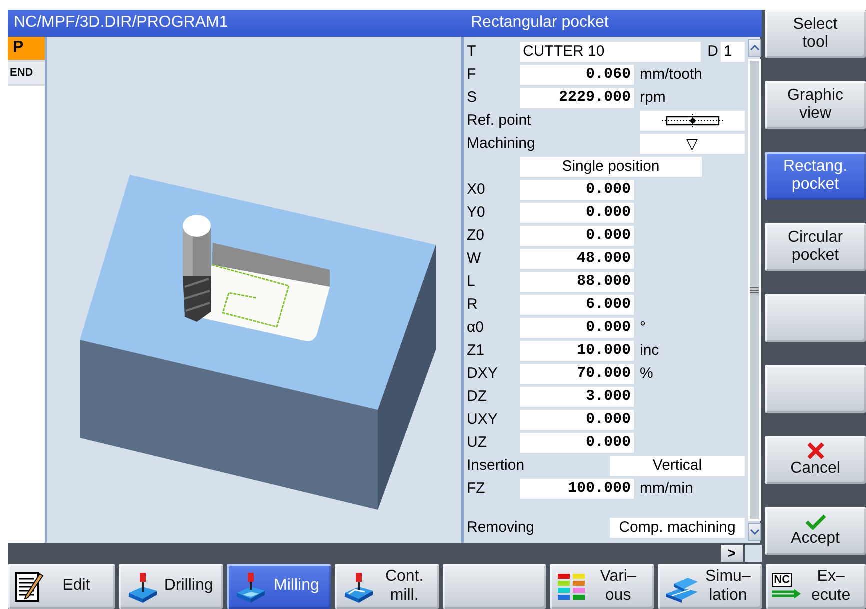  What do you see at coordinates (476, 235) in the screenshot?
I see `field-label: Z0` at bounding box center [476, 235].